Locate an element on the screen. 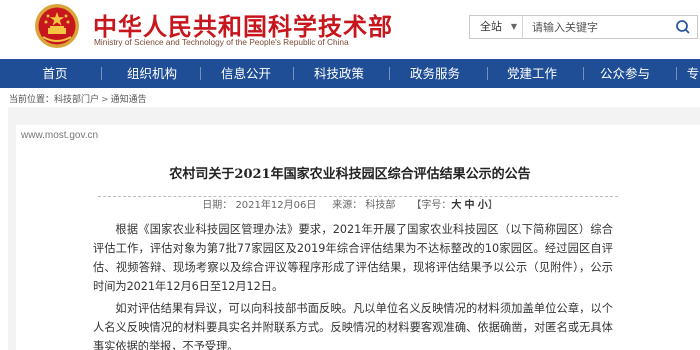  nav-item-special: 专 is located at coordinates (693, 73).